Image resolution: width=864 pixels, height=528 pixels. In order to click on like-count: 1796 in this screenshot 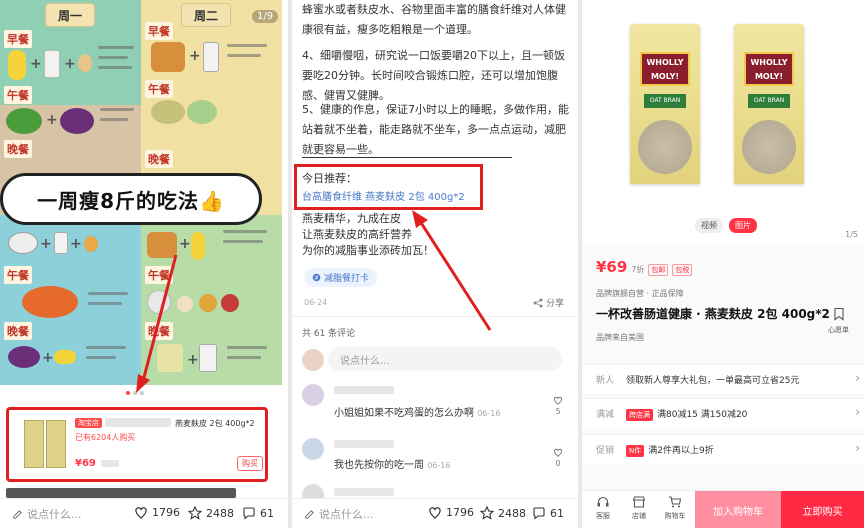, I will do `click(166, 512)`.